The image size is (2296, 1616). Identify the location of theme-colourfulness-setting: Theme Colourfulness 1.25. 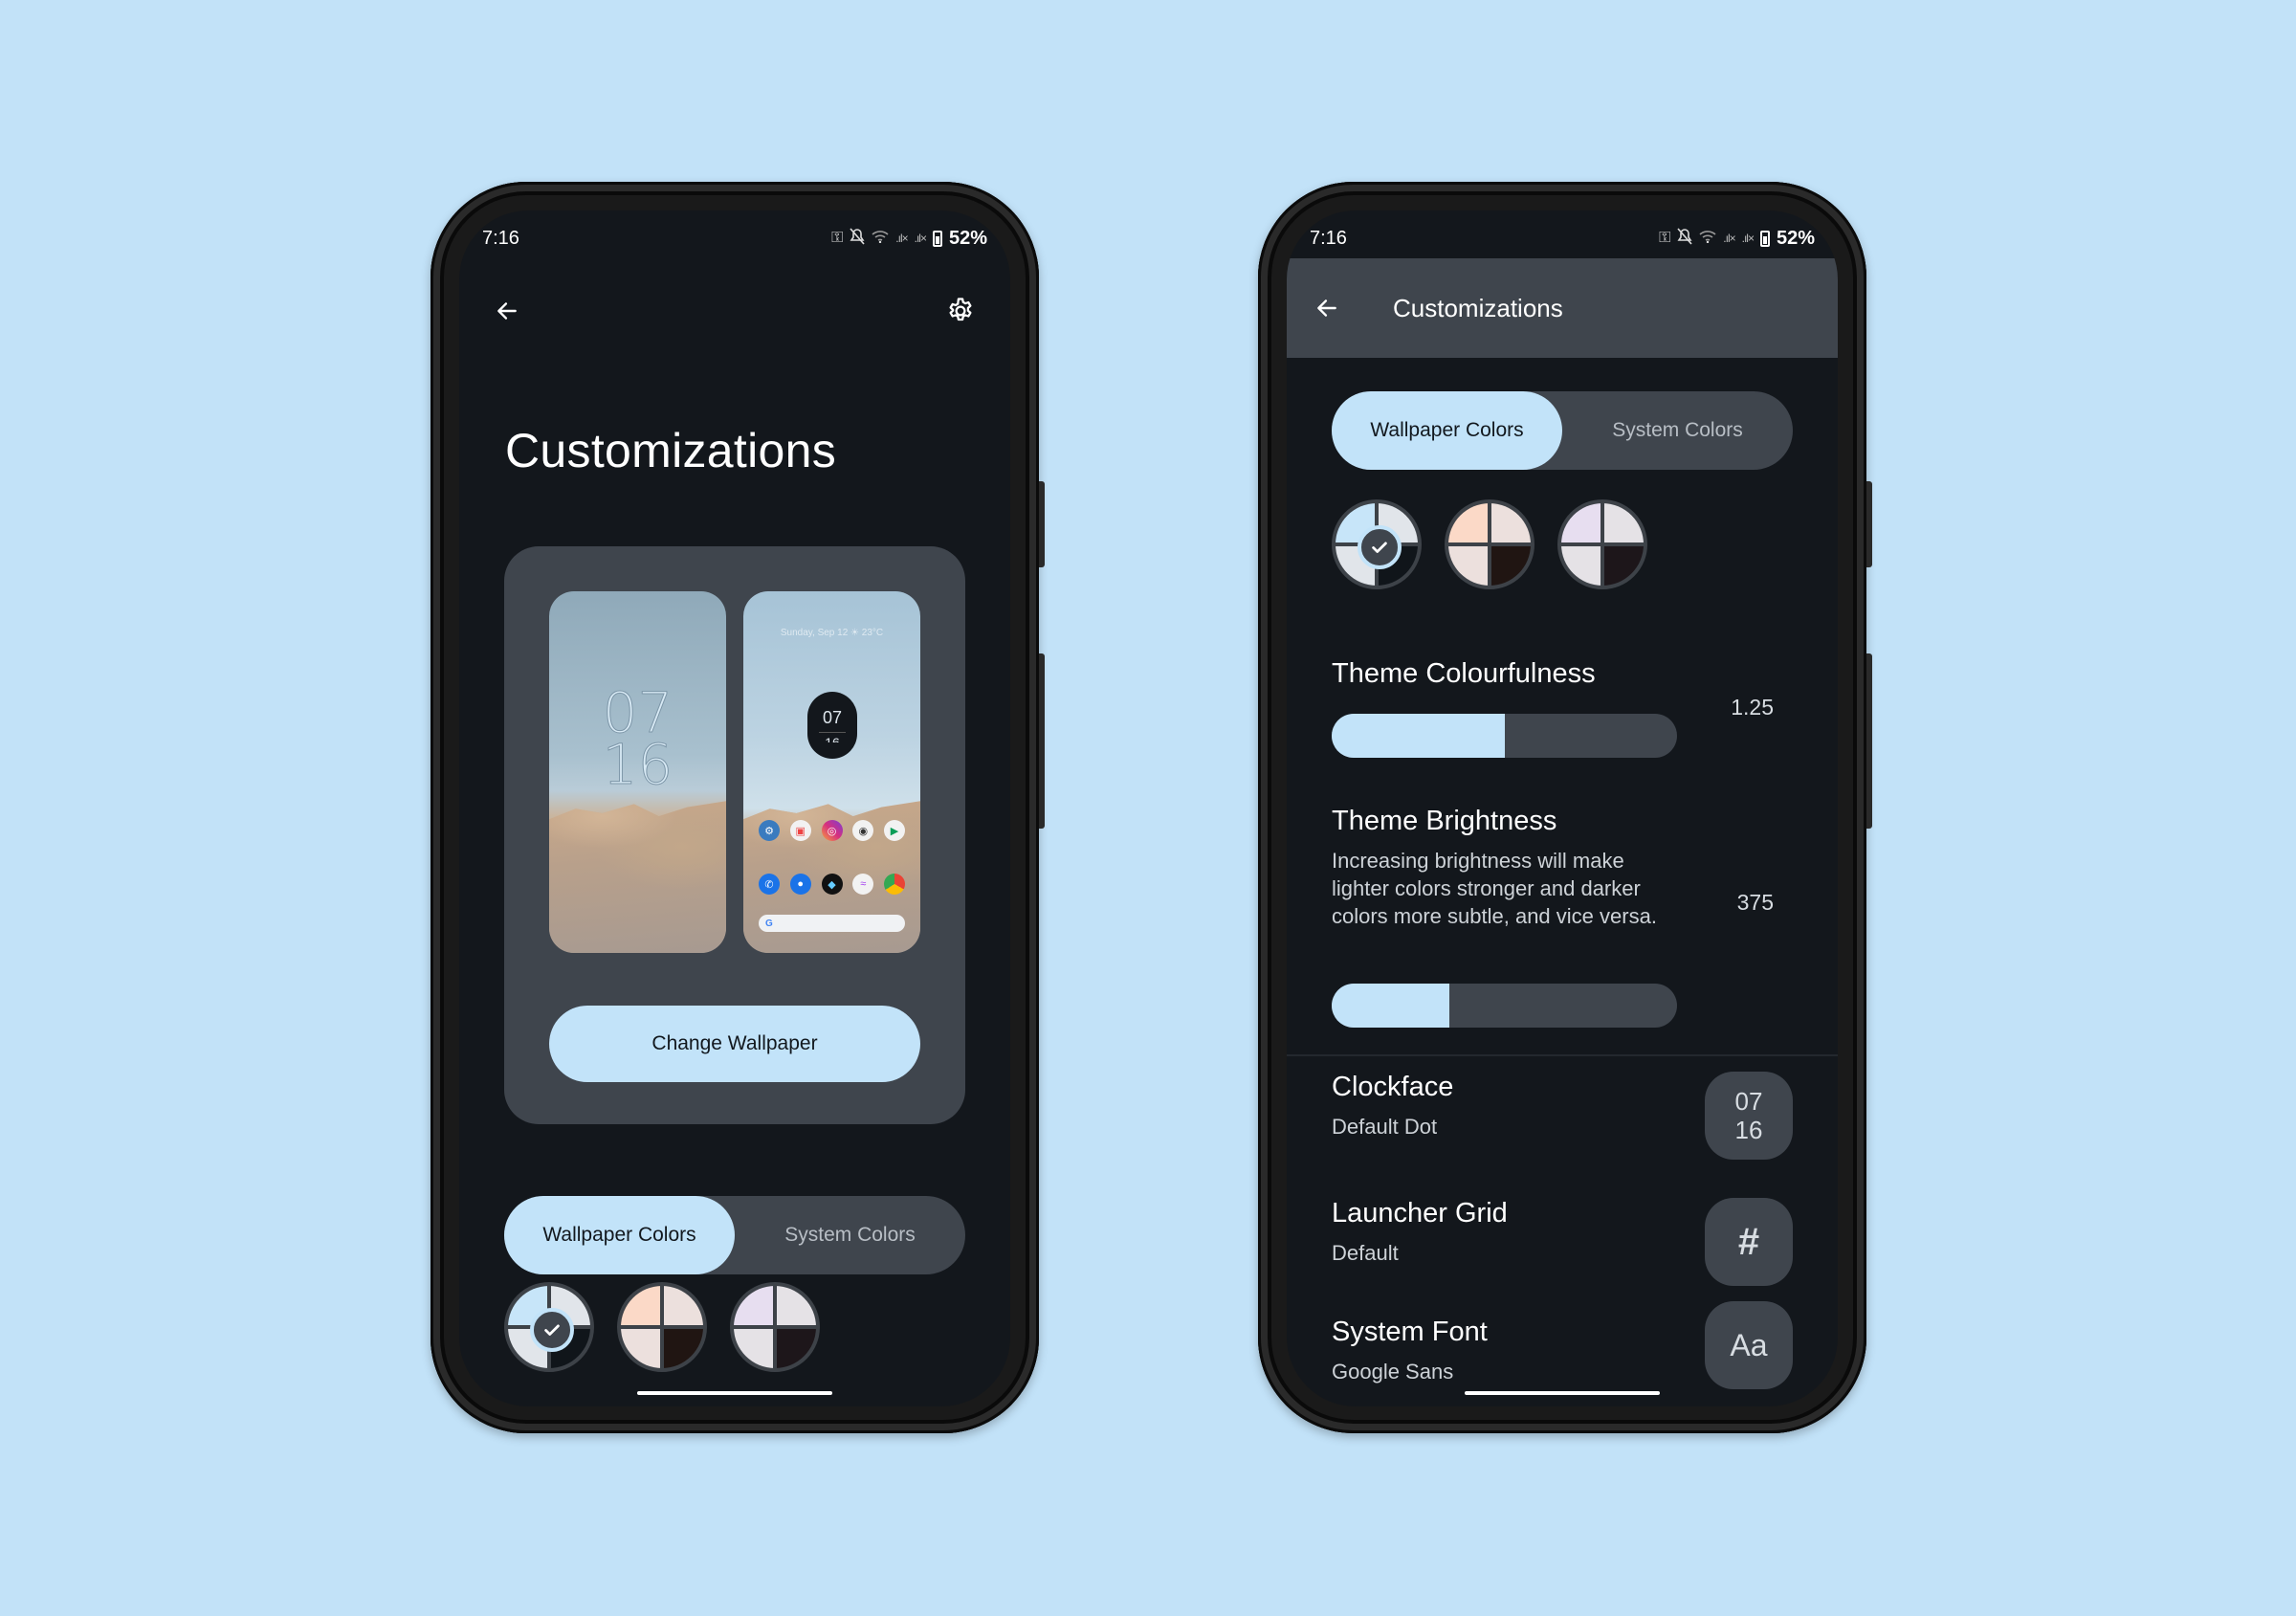
(1562, 711).